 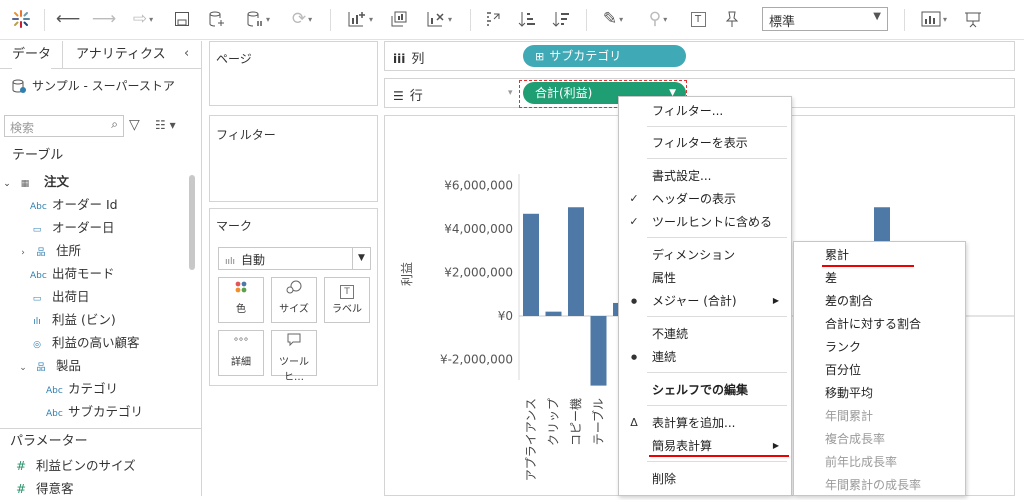 What do you see at coordinates (93, 85) in the screenshot?
I see `datasource-item: サンプル - スーパーストア` at bounding box center [93, 85].